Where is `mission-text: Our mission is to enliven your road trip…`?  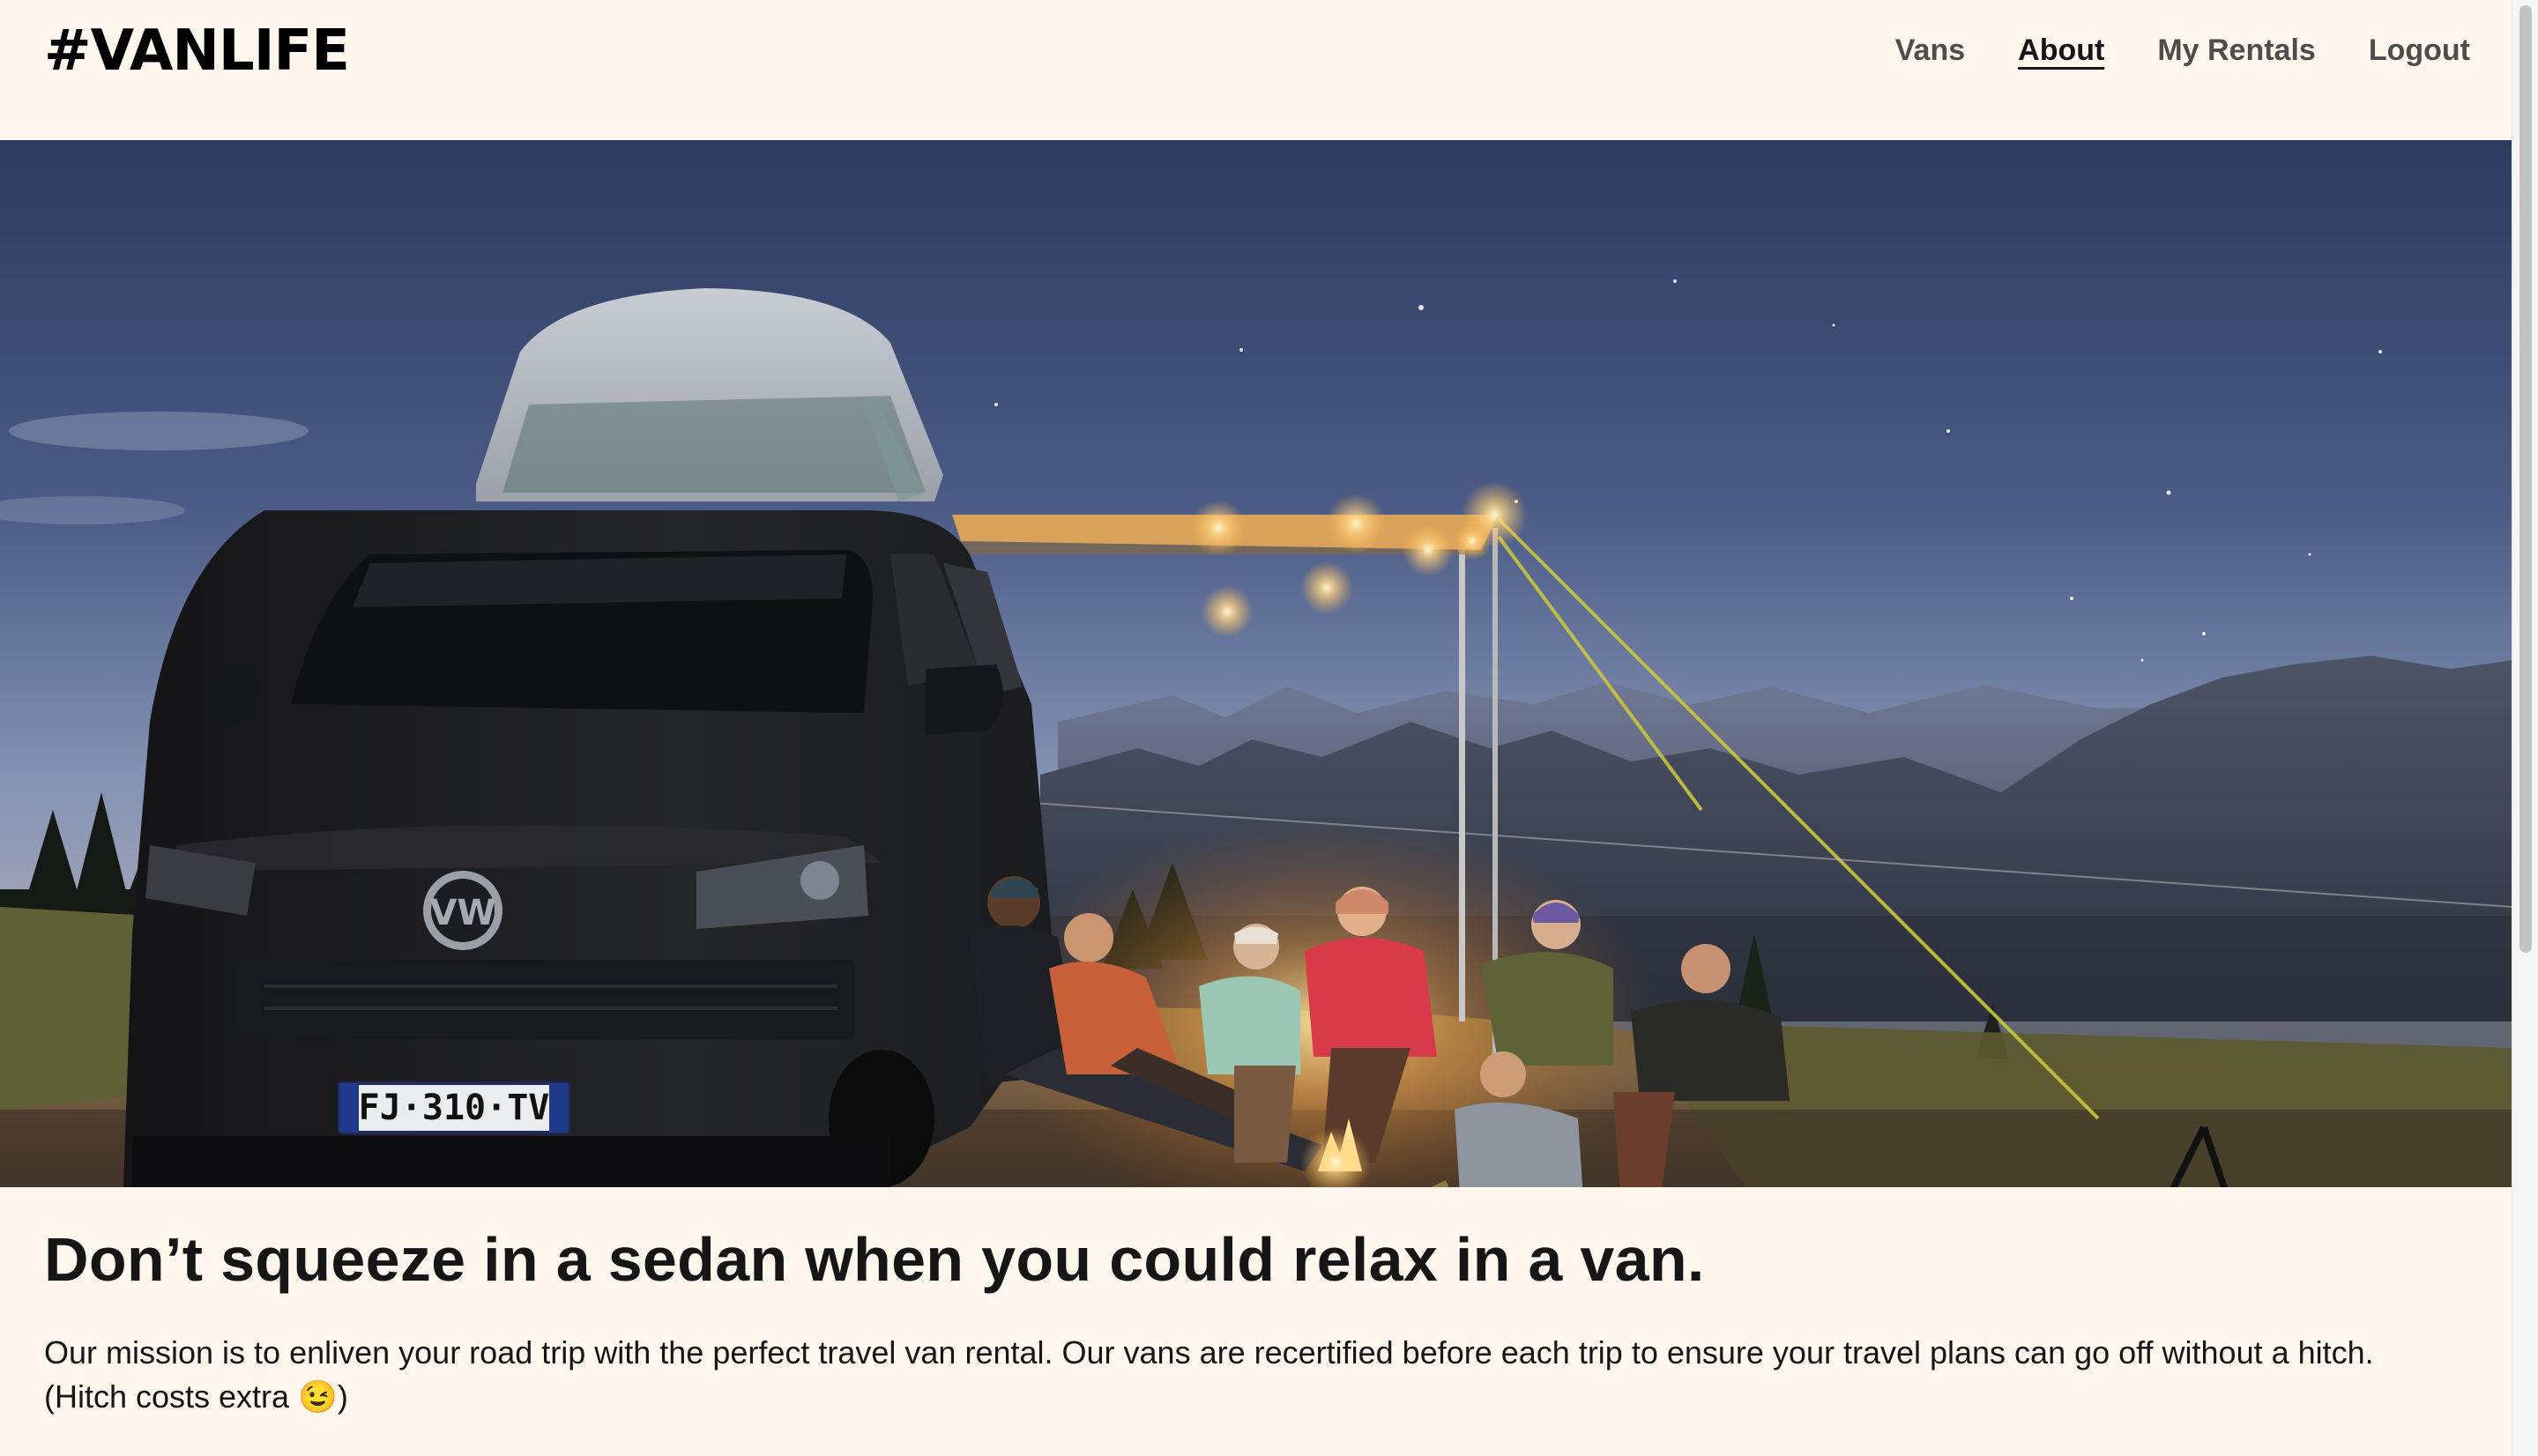 mission-text: Our mission is to enliven your road trip… is located at coordinates (1209, 1374).